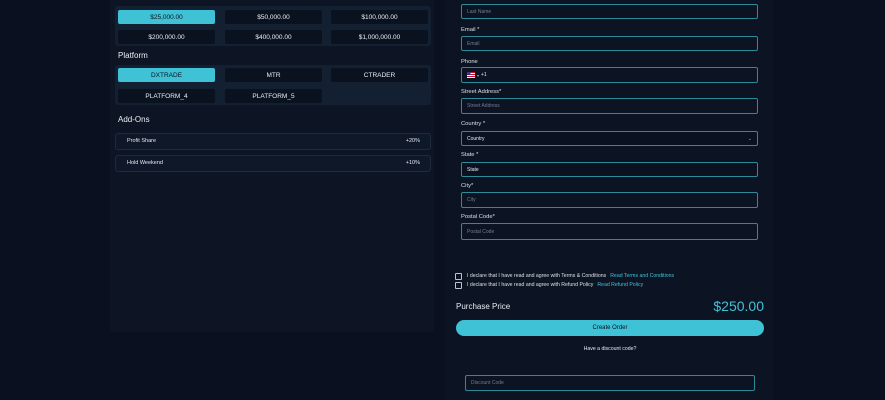 The width and height of the screenshot is (885, 400). What do you see at coordinates (610, 328) in the screenshot?
I see `create-order-button: Create Order` at bounding box center [610, 328].